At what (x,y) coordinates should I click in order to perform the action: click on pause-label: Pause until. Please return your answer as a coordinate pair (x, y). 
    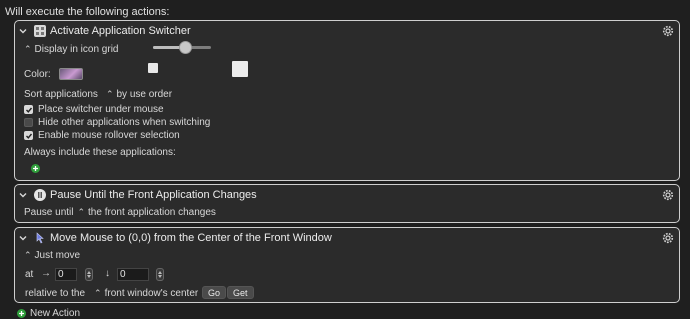
    Looking at the image, I should click on (49, 212).